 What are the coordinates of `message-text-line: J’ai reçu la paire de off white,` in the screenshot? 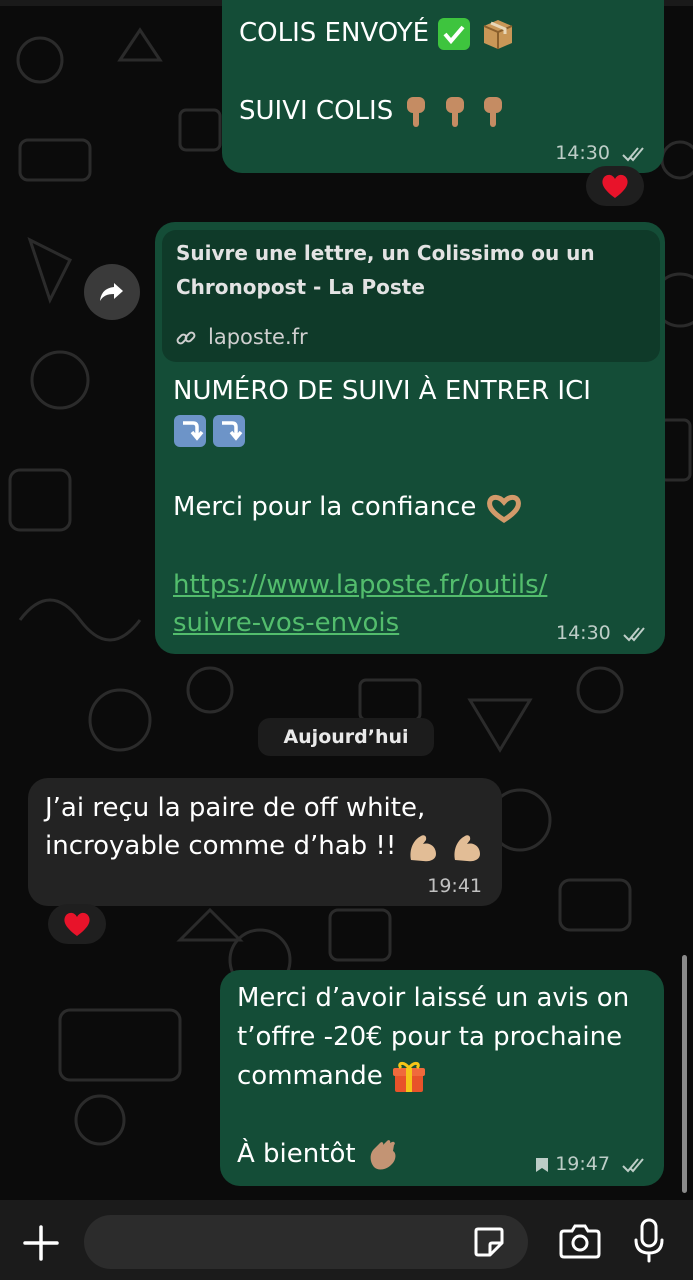 It's located at (235, 808).